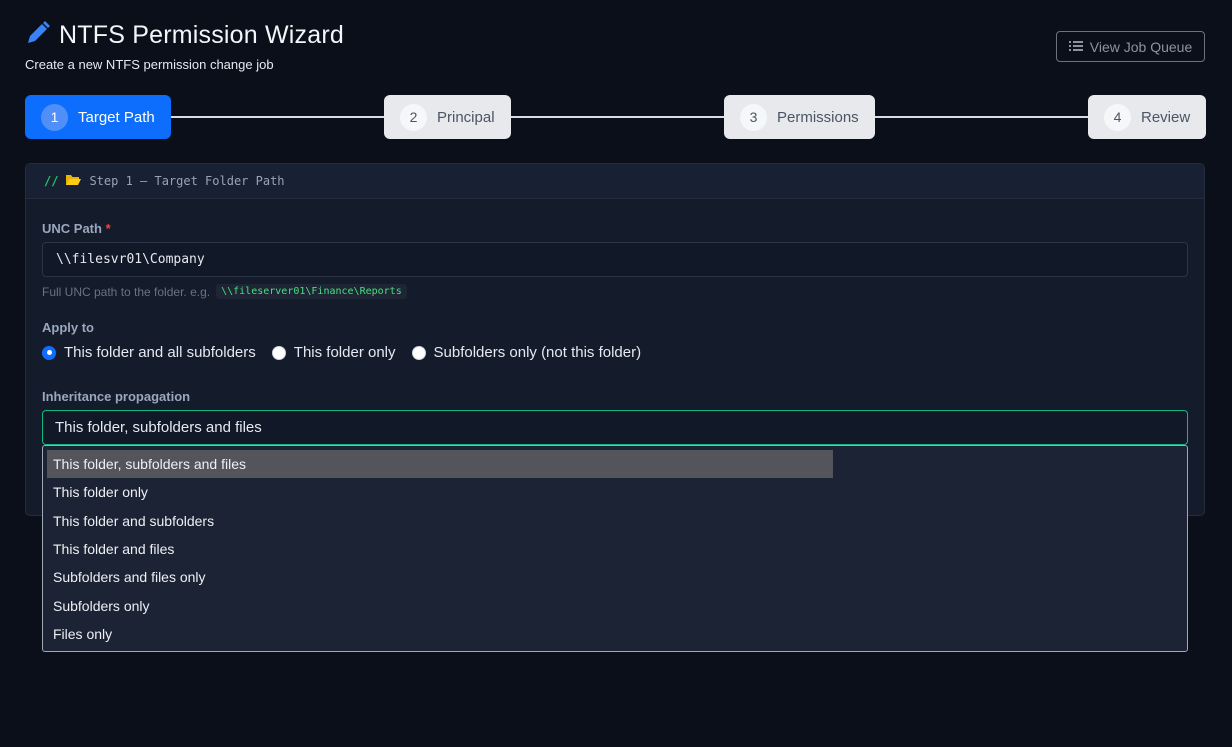  I want to click on dropdown-option: This folder, subfolders and files, so click(440, 464).